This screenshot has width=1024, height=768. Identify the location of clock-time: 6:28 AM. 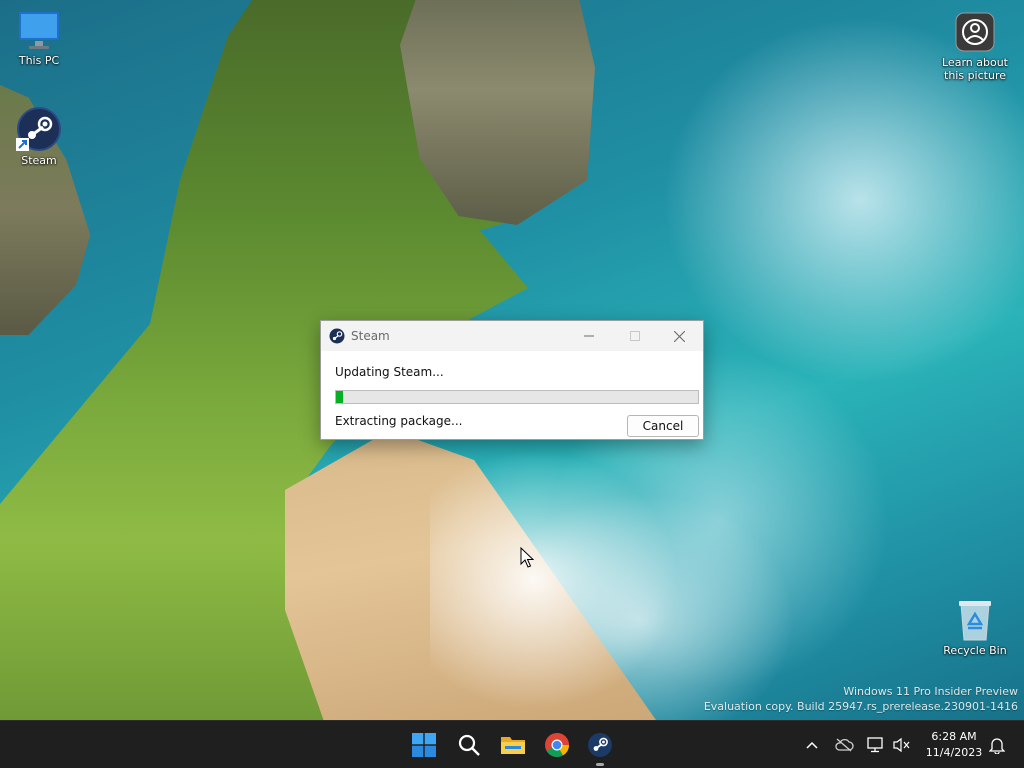
(954, 736).